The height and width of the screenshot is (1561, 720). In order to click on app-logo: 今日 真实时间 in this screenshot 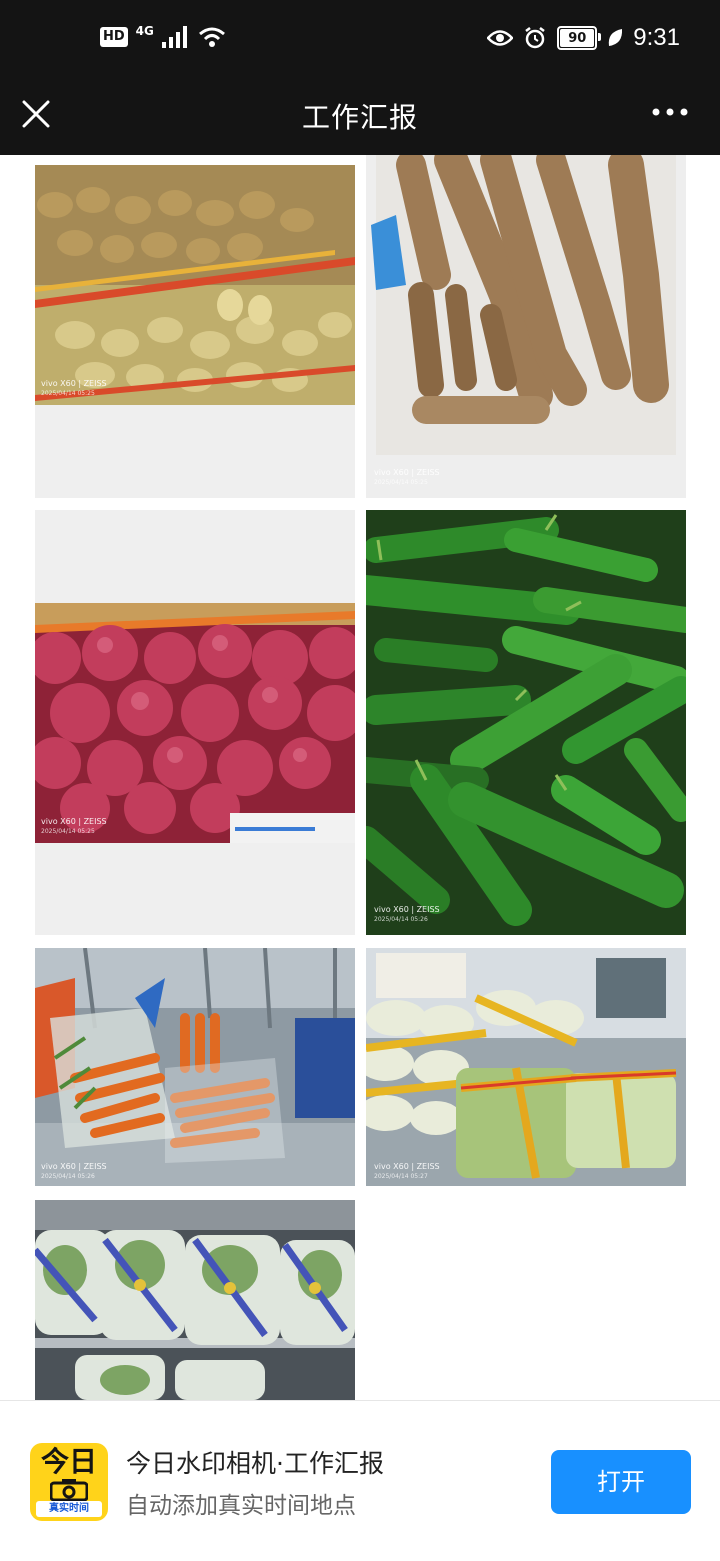, I will do `click(69, 1482)`.